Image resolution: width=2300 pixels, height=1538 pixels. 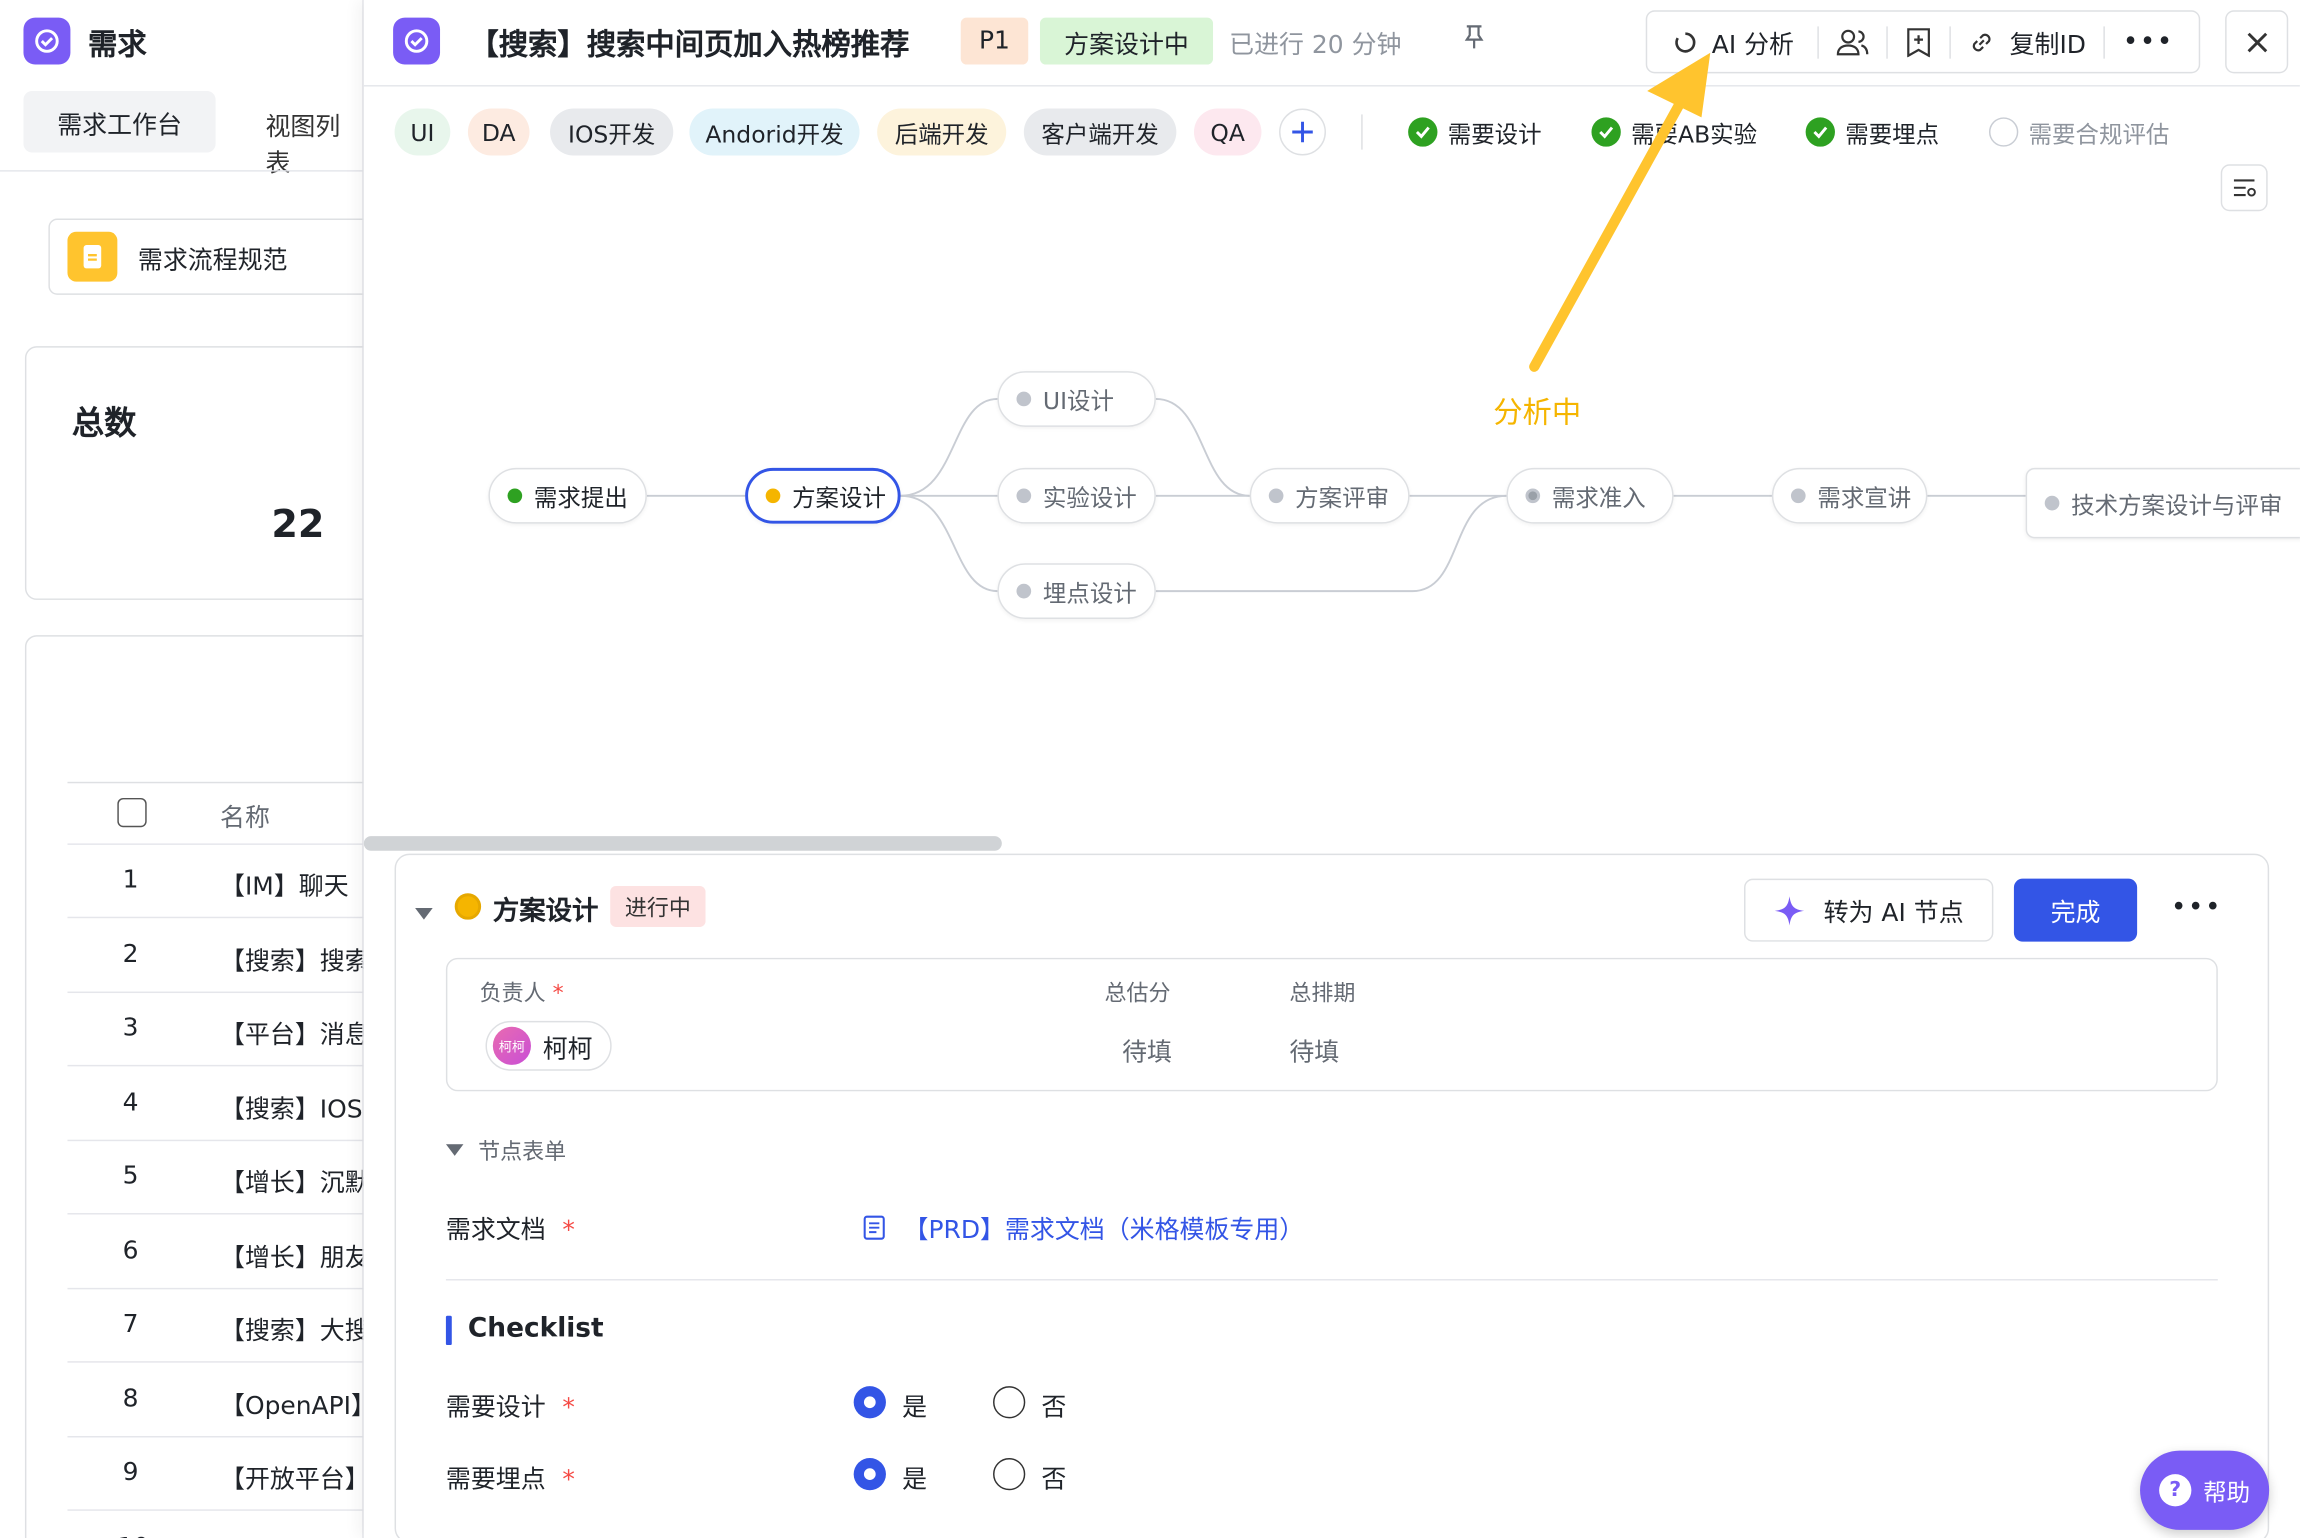 I want to click on spec-doc-link: 需求流程规范, so click(x=206, y=256).